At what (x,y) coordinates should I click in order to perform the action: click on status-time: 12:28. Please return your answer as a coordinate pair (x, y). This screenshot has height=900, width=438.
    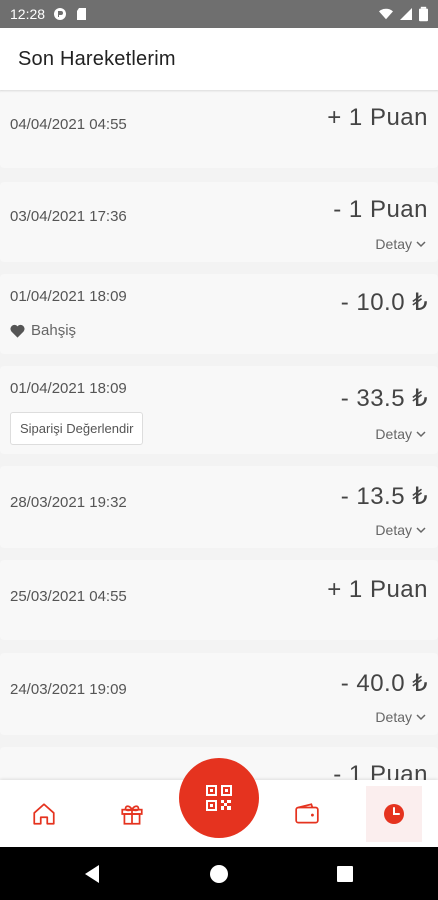
    Looking at the image, I should click on (28, 14).